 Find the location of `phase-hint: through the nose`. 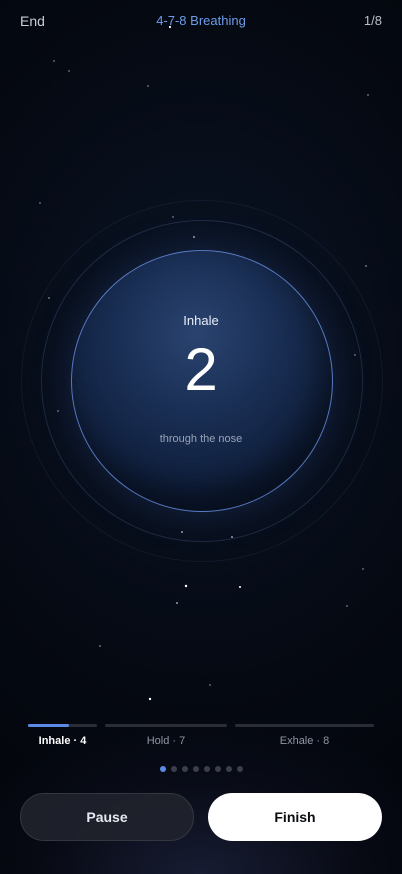

phase-hint: through the nose is located at coordinates (201, 439).